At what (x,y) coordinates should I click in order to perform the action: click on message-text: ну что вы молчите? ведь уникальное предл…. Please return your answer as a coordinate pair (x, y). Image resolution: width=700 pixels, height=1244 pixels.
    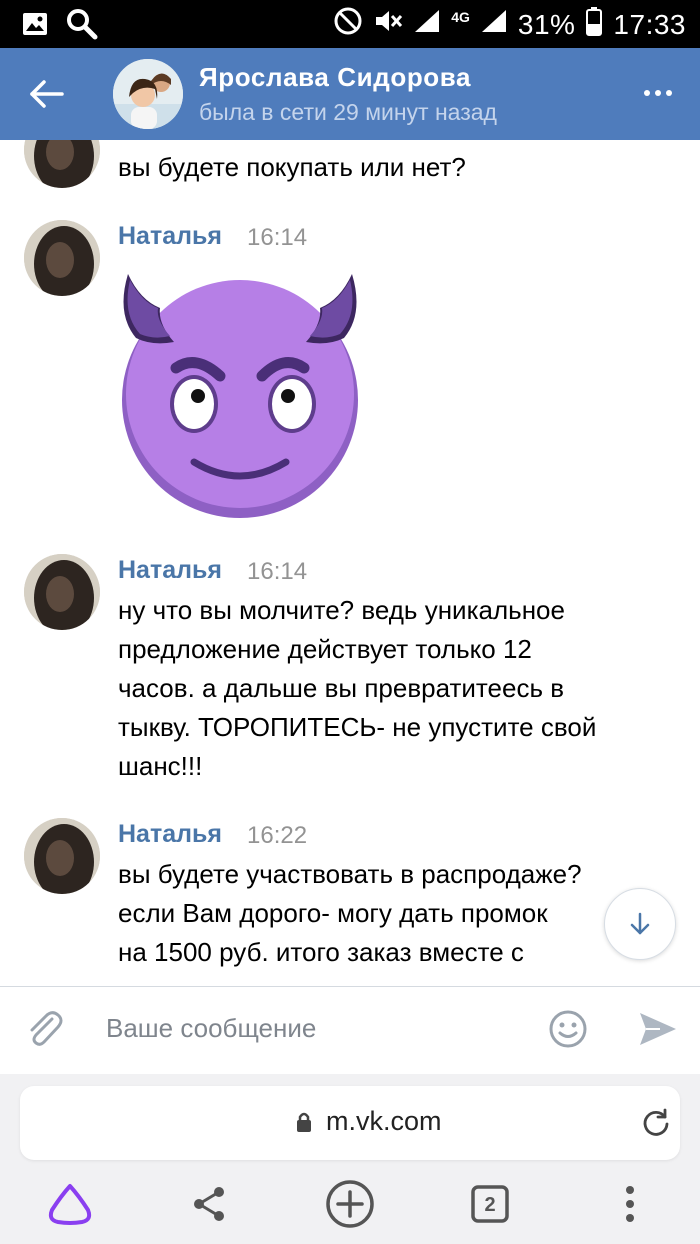
    Looking at the image, I should click on (388, 688).